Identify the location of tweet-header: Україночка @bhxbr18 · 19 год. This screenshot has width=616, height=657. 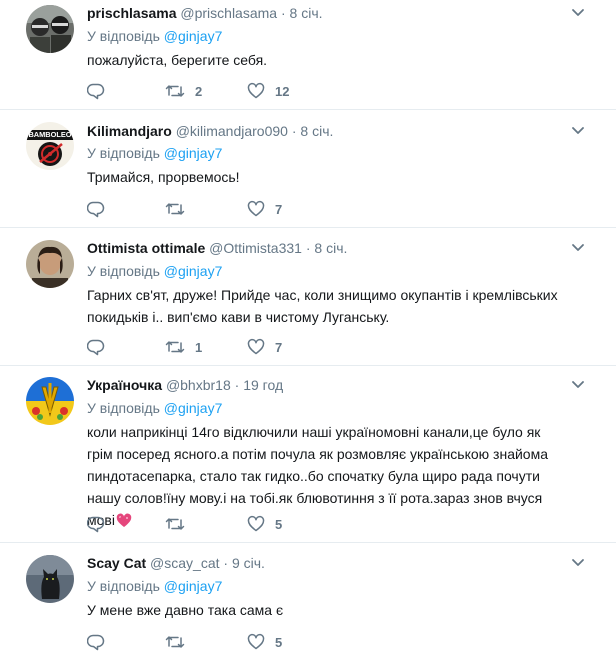
(185, 385).